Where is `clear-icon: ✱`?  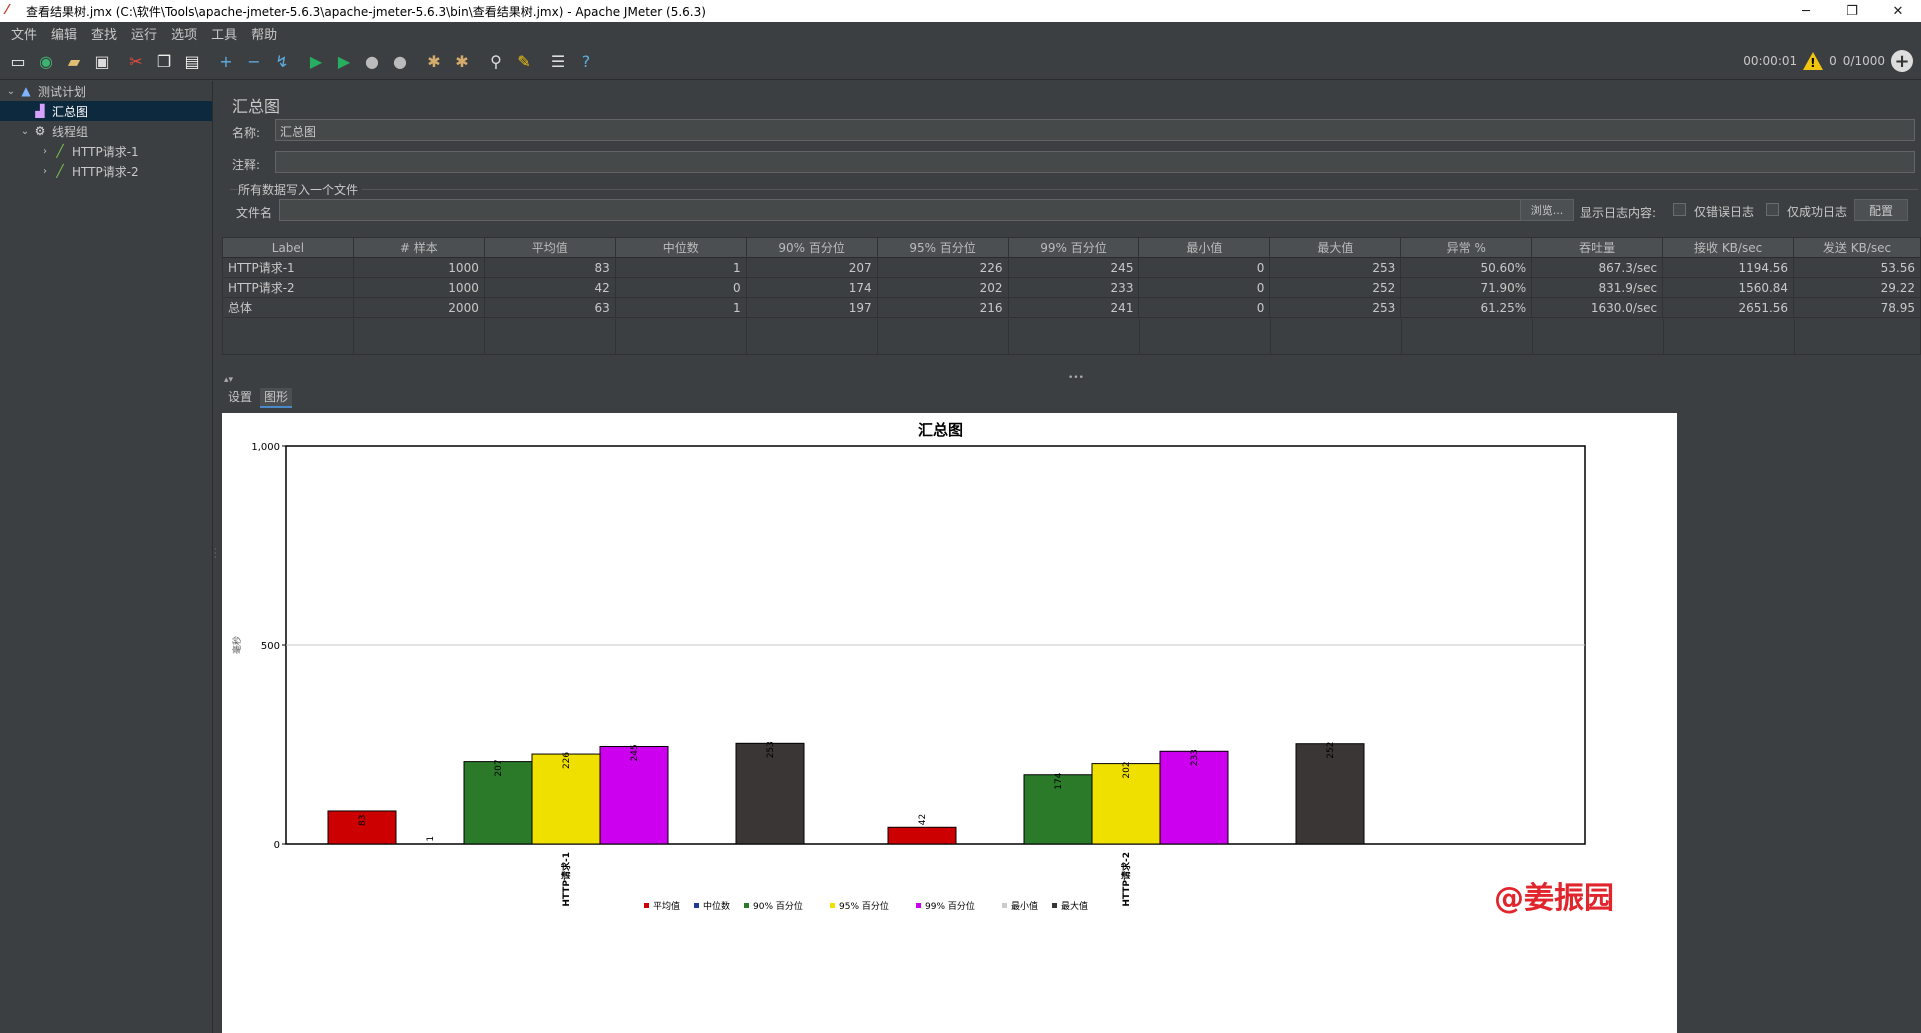
clear-icon: ✱ is located at coordinates (434, 62).